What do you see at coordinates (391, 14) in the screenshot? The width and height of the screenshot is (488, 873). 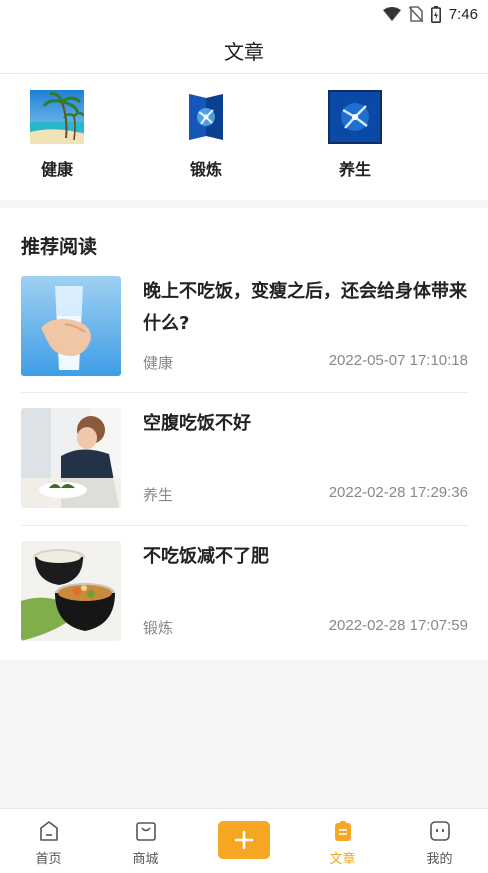 I see `wifi-icon` at bounding box center [391, 14].